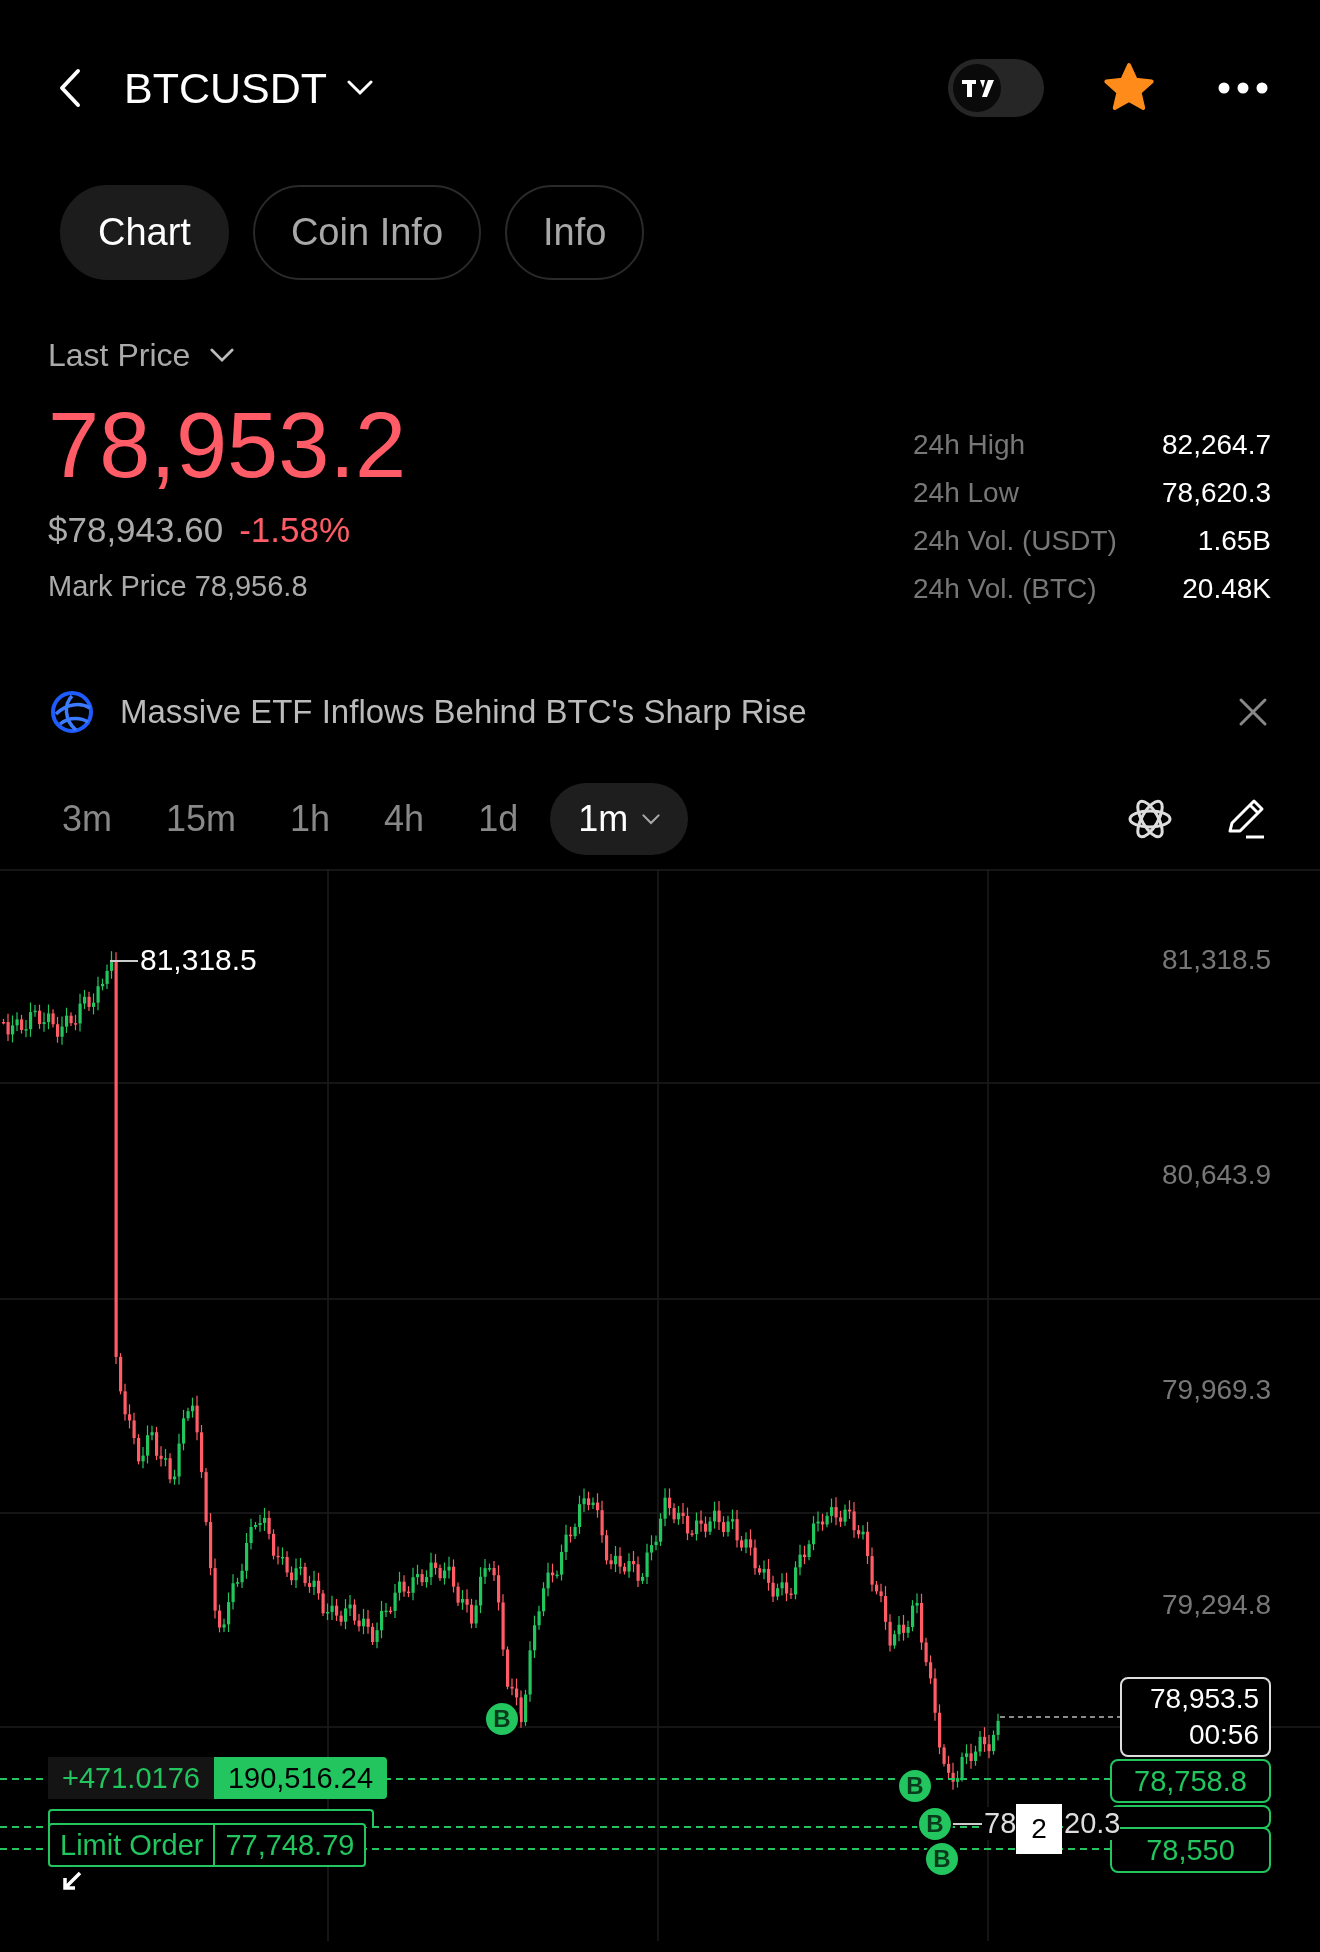 The height and width of the screenshot is (1952, 1320). I want to click on price-axis-label: 79,969.3, so click(1216, 1390).